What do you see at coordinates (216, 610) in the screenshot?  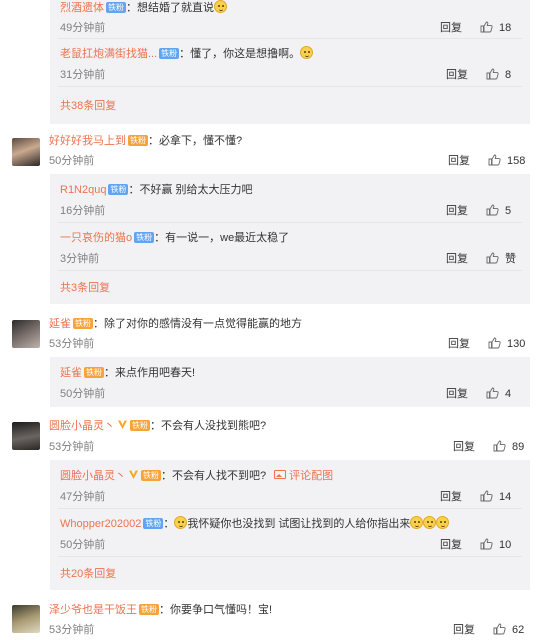 I see `comment-text: ：你要争口气懂吗！宝!` at bounding box center [216, 610].